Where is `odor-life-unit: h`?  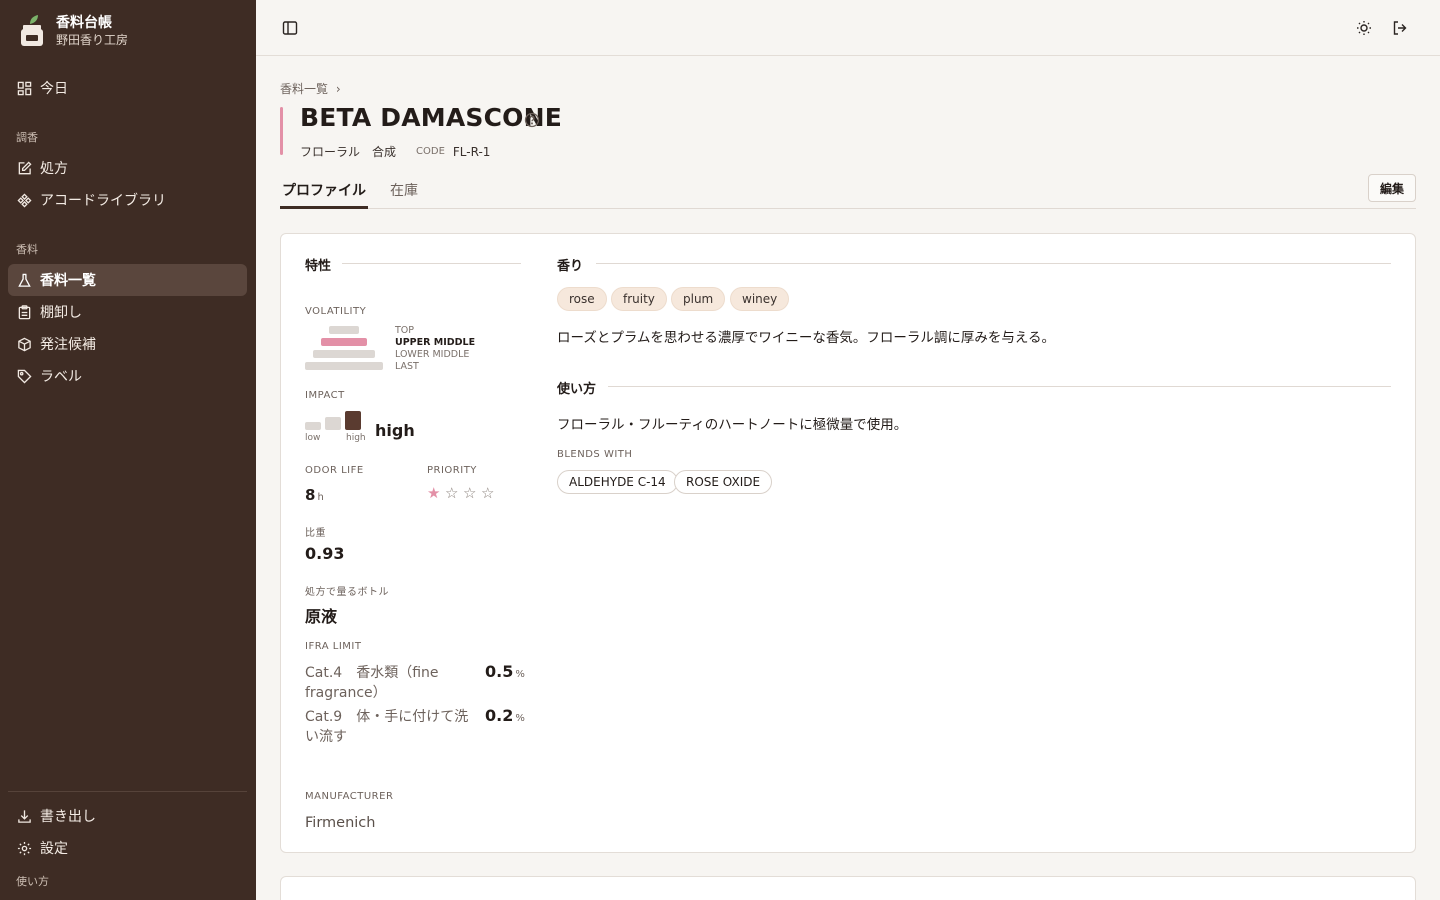
odor-life-unit: h is located at coordinates (320, 497).